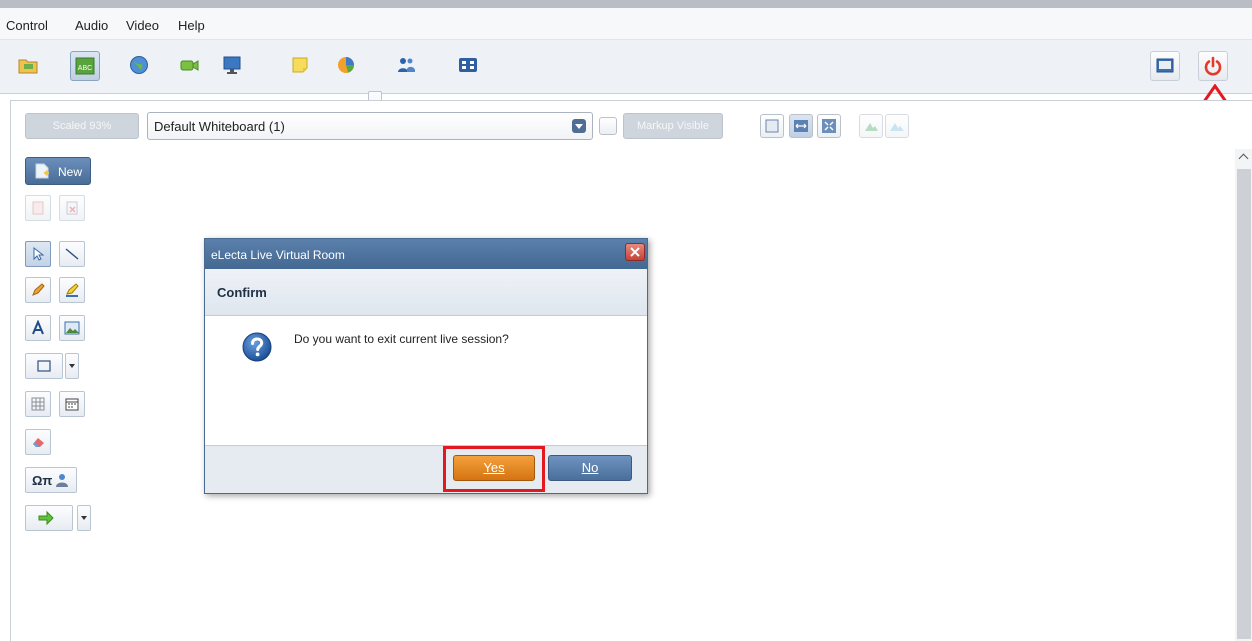  I want to click on dialog-header: Confirm, so click(426, 292).